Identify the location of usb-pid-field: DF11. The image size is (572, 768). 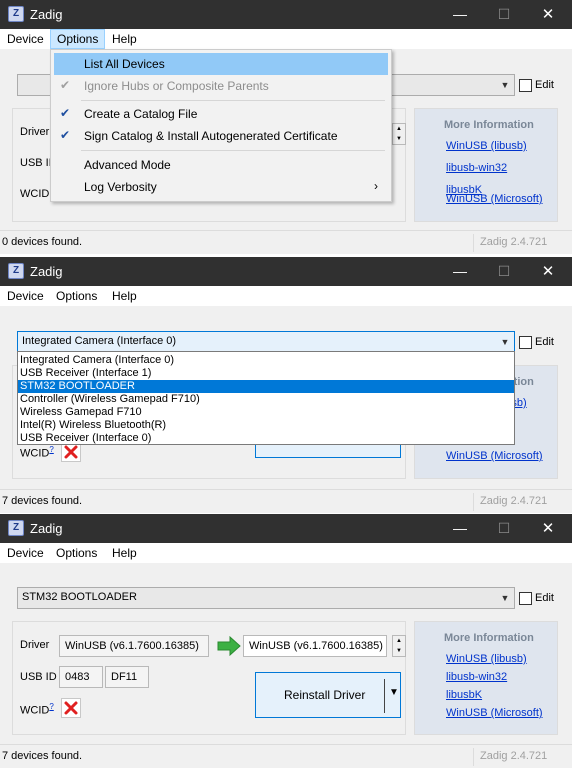
(127, 677).